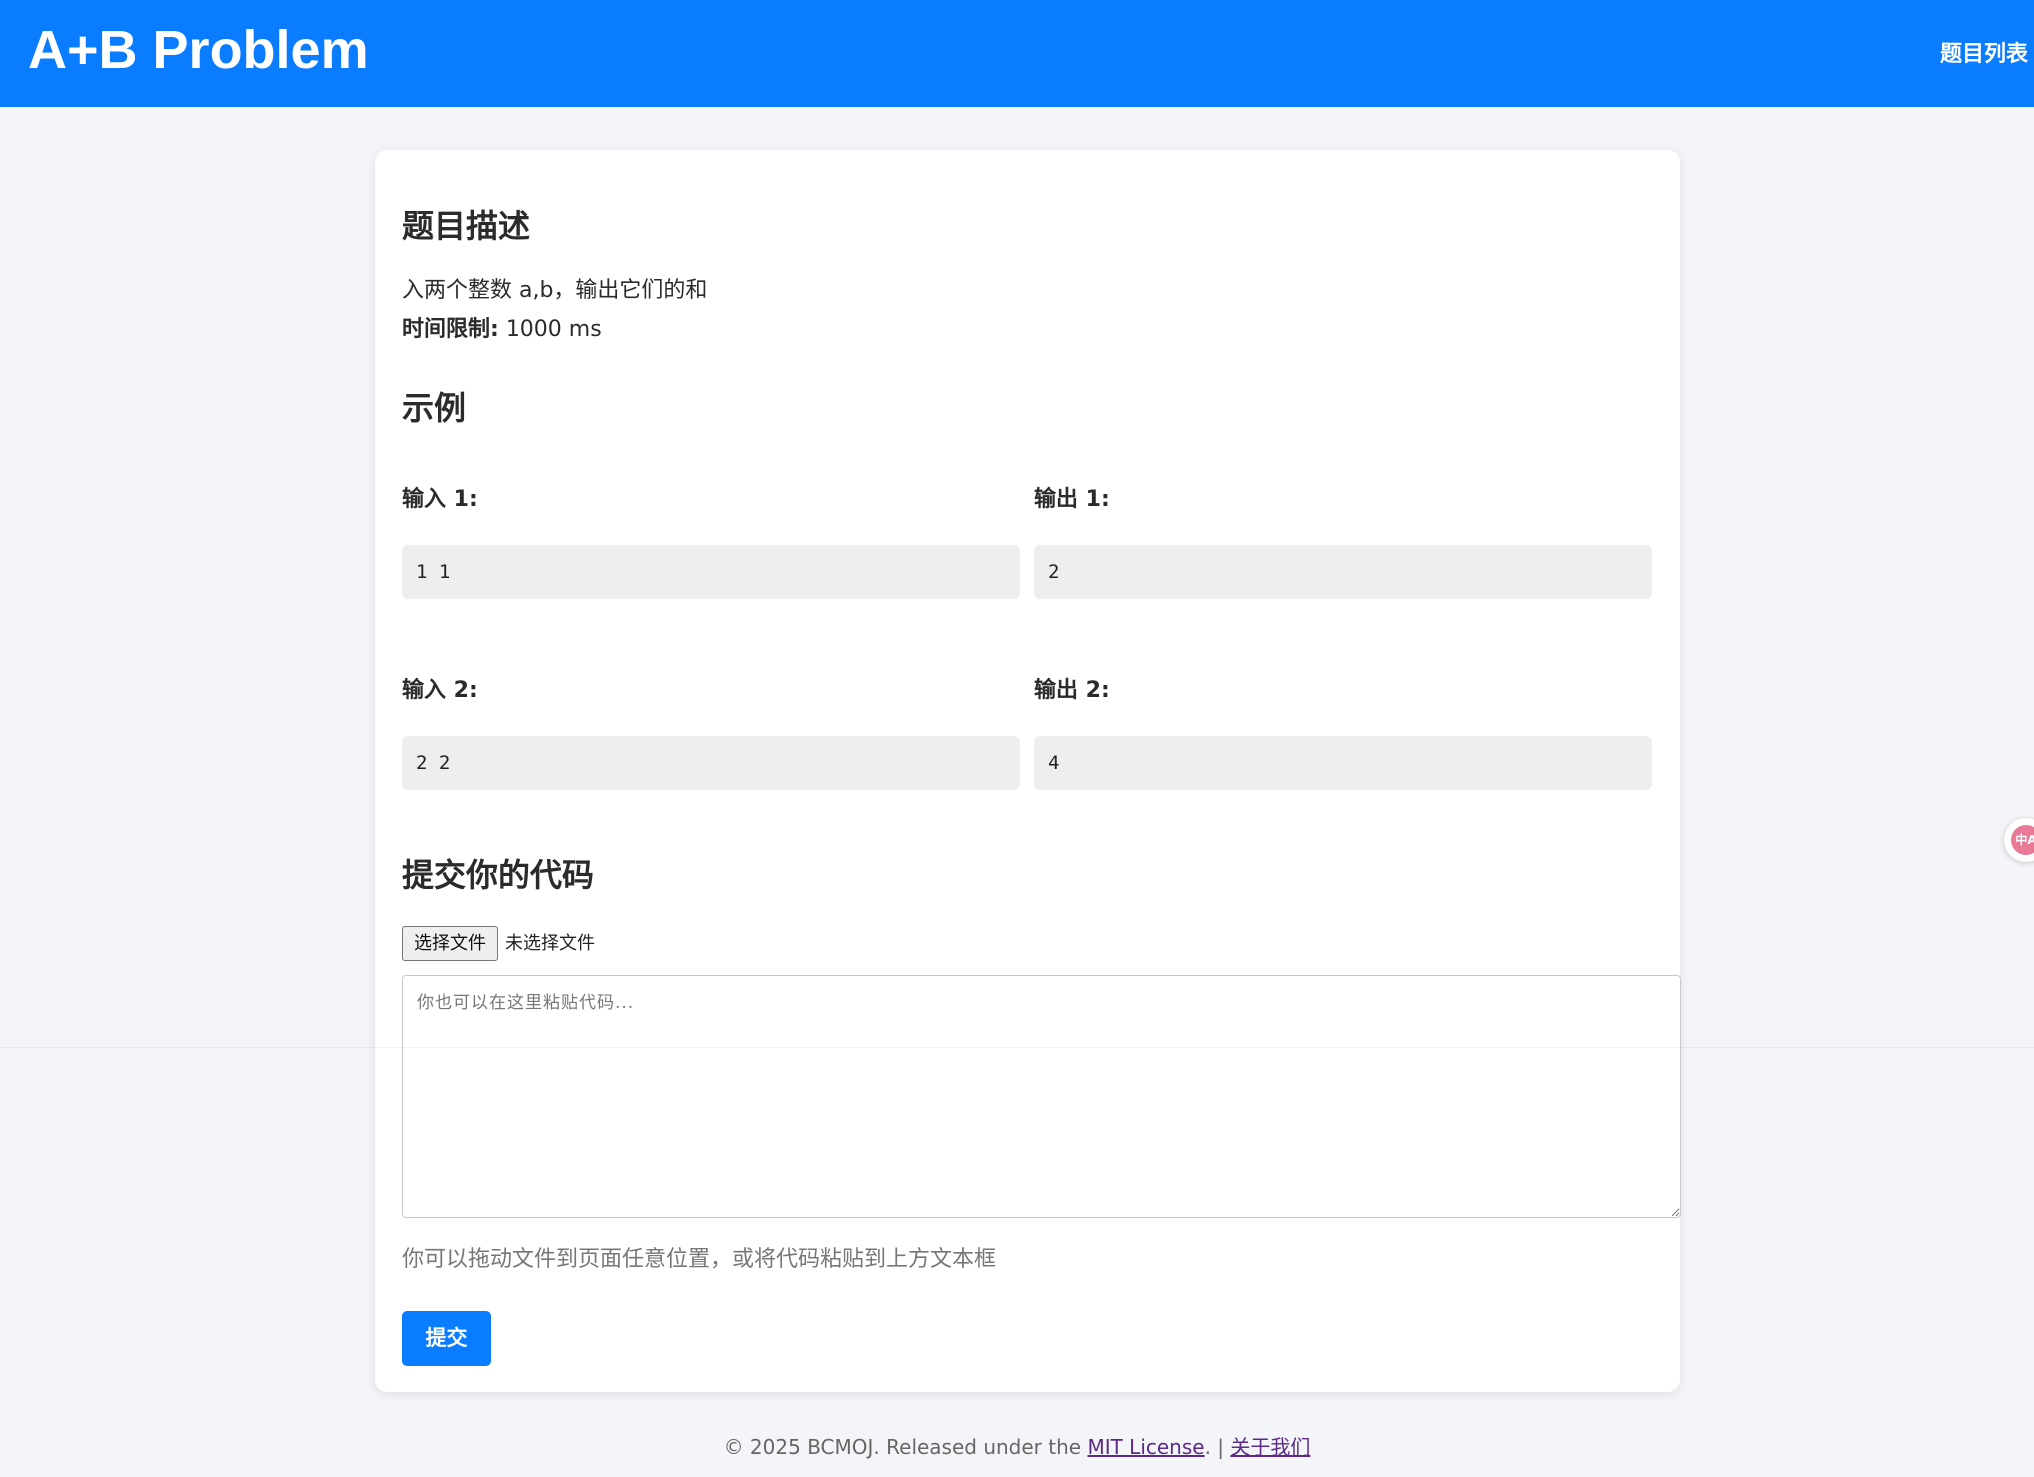 This screenshot has width=2034, height=1477. What do you see at coordinates (553, 329) in the screenshot?
I see `time-limit-value: 1000 ms` at bounding box center [553, 329].